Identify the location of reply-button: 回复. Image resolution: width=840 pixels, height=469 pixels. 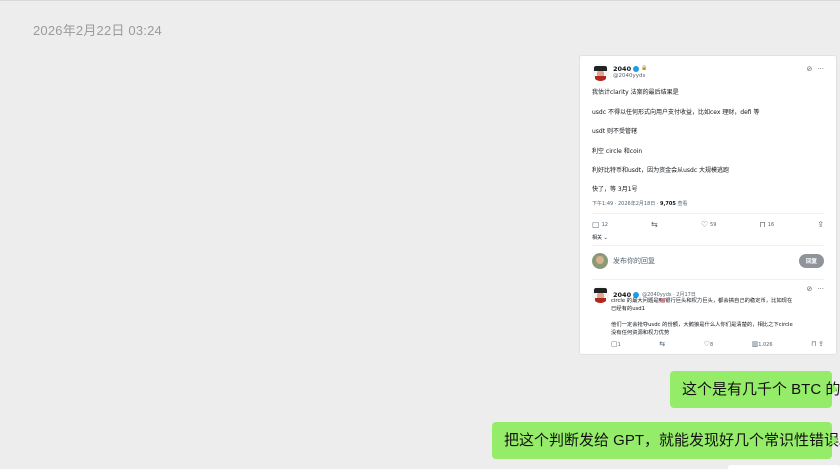
(811, 261).